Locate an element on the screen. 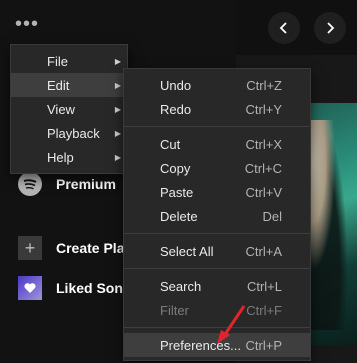 The width and height of the screenshot is (357, 363). menu-item-search: Search Ctrl+L is located at coordinates (217, 286).